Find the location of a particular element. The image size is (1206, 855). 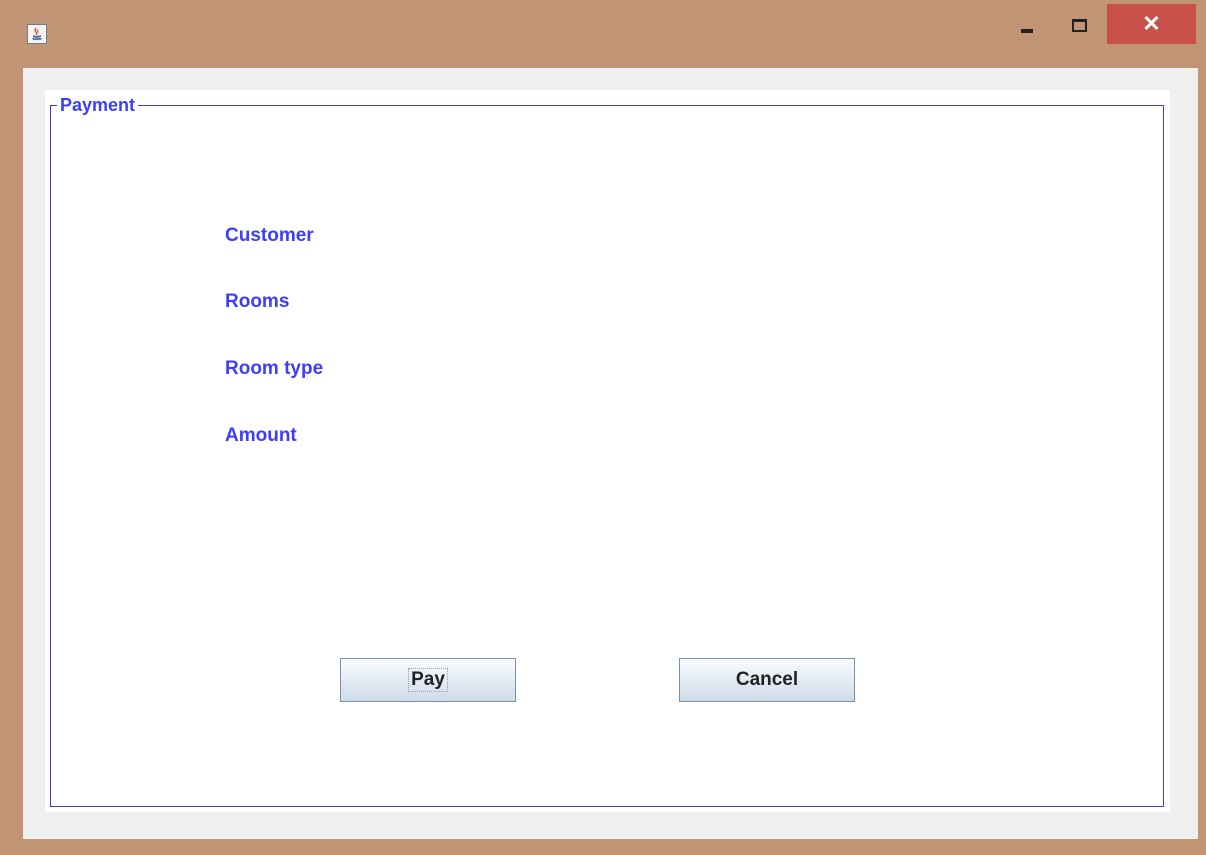

maximize-button is located at coordinates (1079, 25).